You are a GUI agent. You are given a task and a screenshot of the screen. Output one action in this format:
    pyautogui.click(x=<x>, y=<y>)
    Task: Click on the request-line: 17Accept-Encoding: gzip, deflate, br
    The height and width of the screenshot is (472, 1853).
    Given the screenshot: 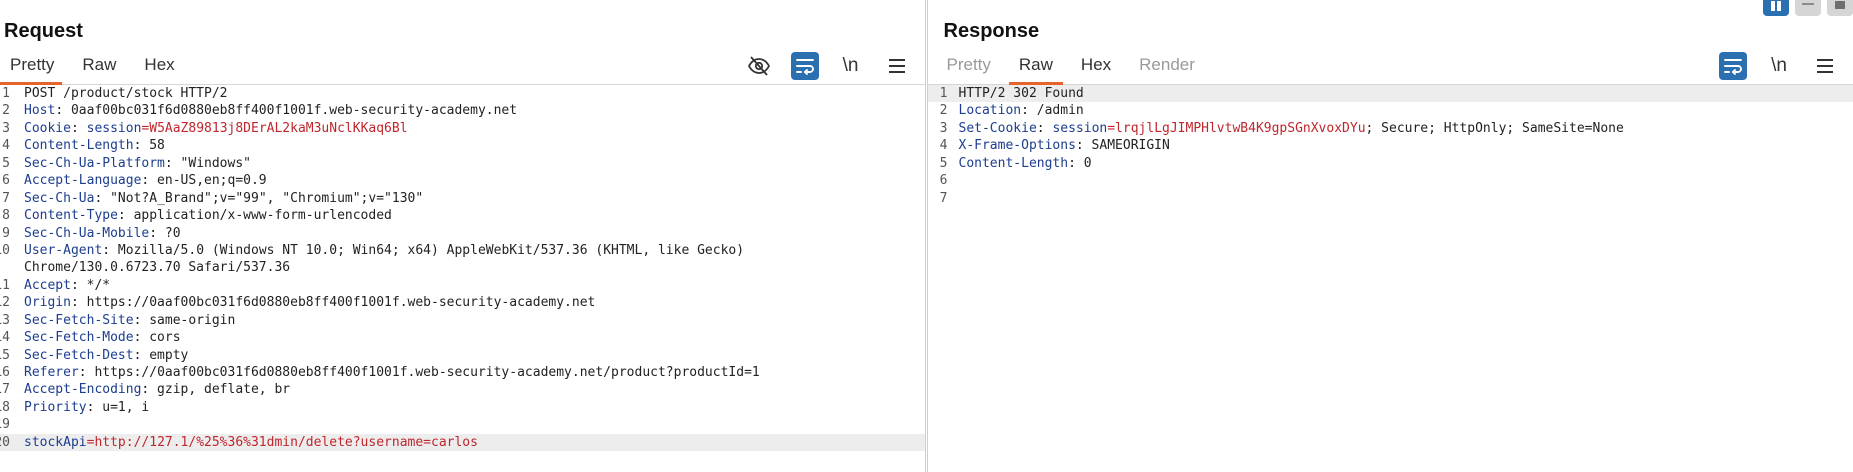 What is the action you would take?
    pyautogui.click(x=462, y=389)
    